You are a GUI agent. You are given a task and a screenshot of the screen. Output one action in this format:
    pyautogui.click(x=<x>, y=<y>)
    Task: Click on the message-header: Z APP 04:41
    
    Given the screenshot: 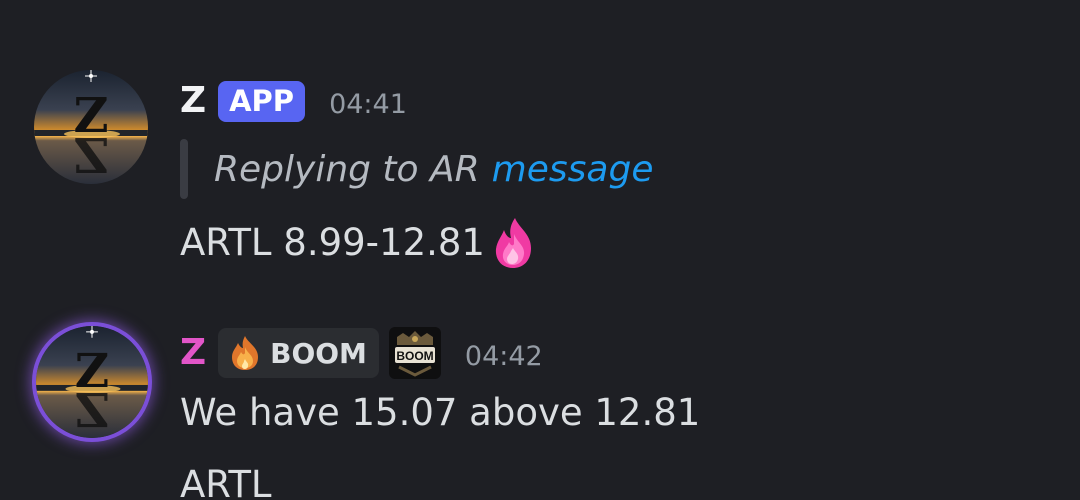 What is the action you would take?
    pyautogui.click(x=293, y=101)
    